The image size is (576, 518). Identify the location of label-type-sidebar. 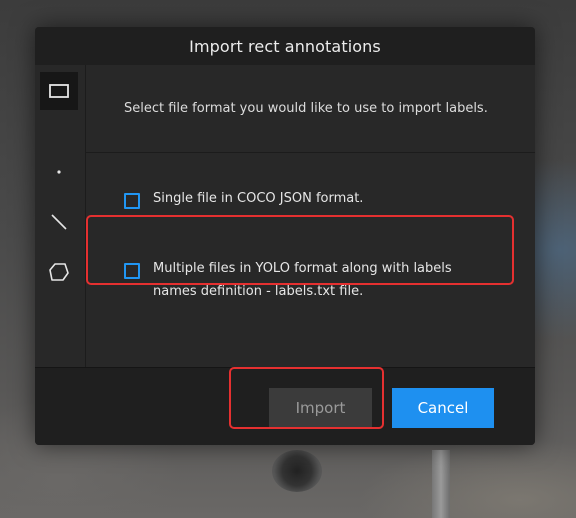
(60, 216).